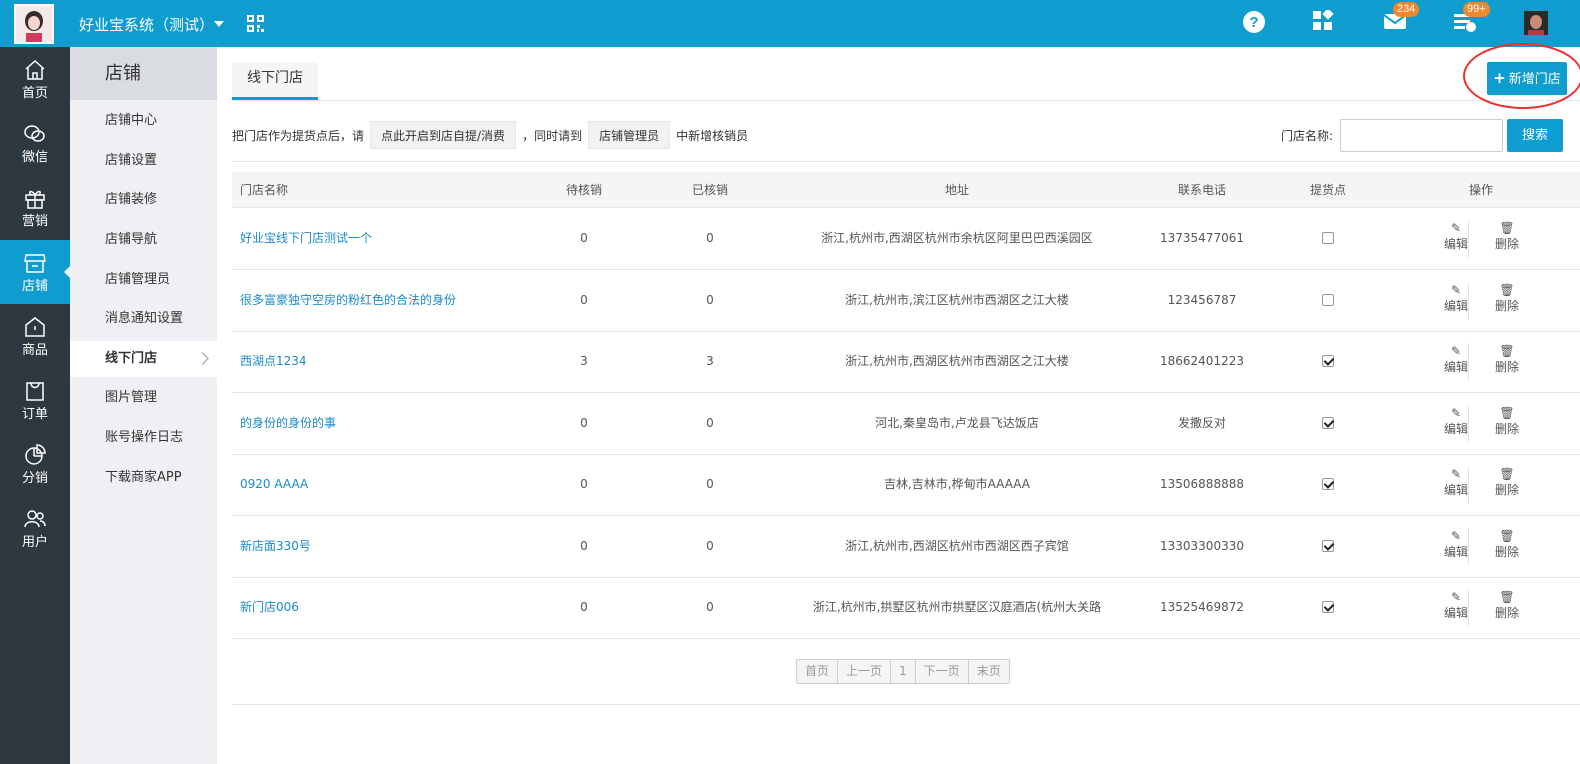 Image resolution: width=1580 pixels, height=764 pixels. Describe the element at coordinates (288, 423) in the screenshot. I see `store-name-link: 的身份的身份的事` at that location.